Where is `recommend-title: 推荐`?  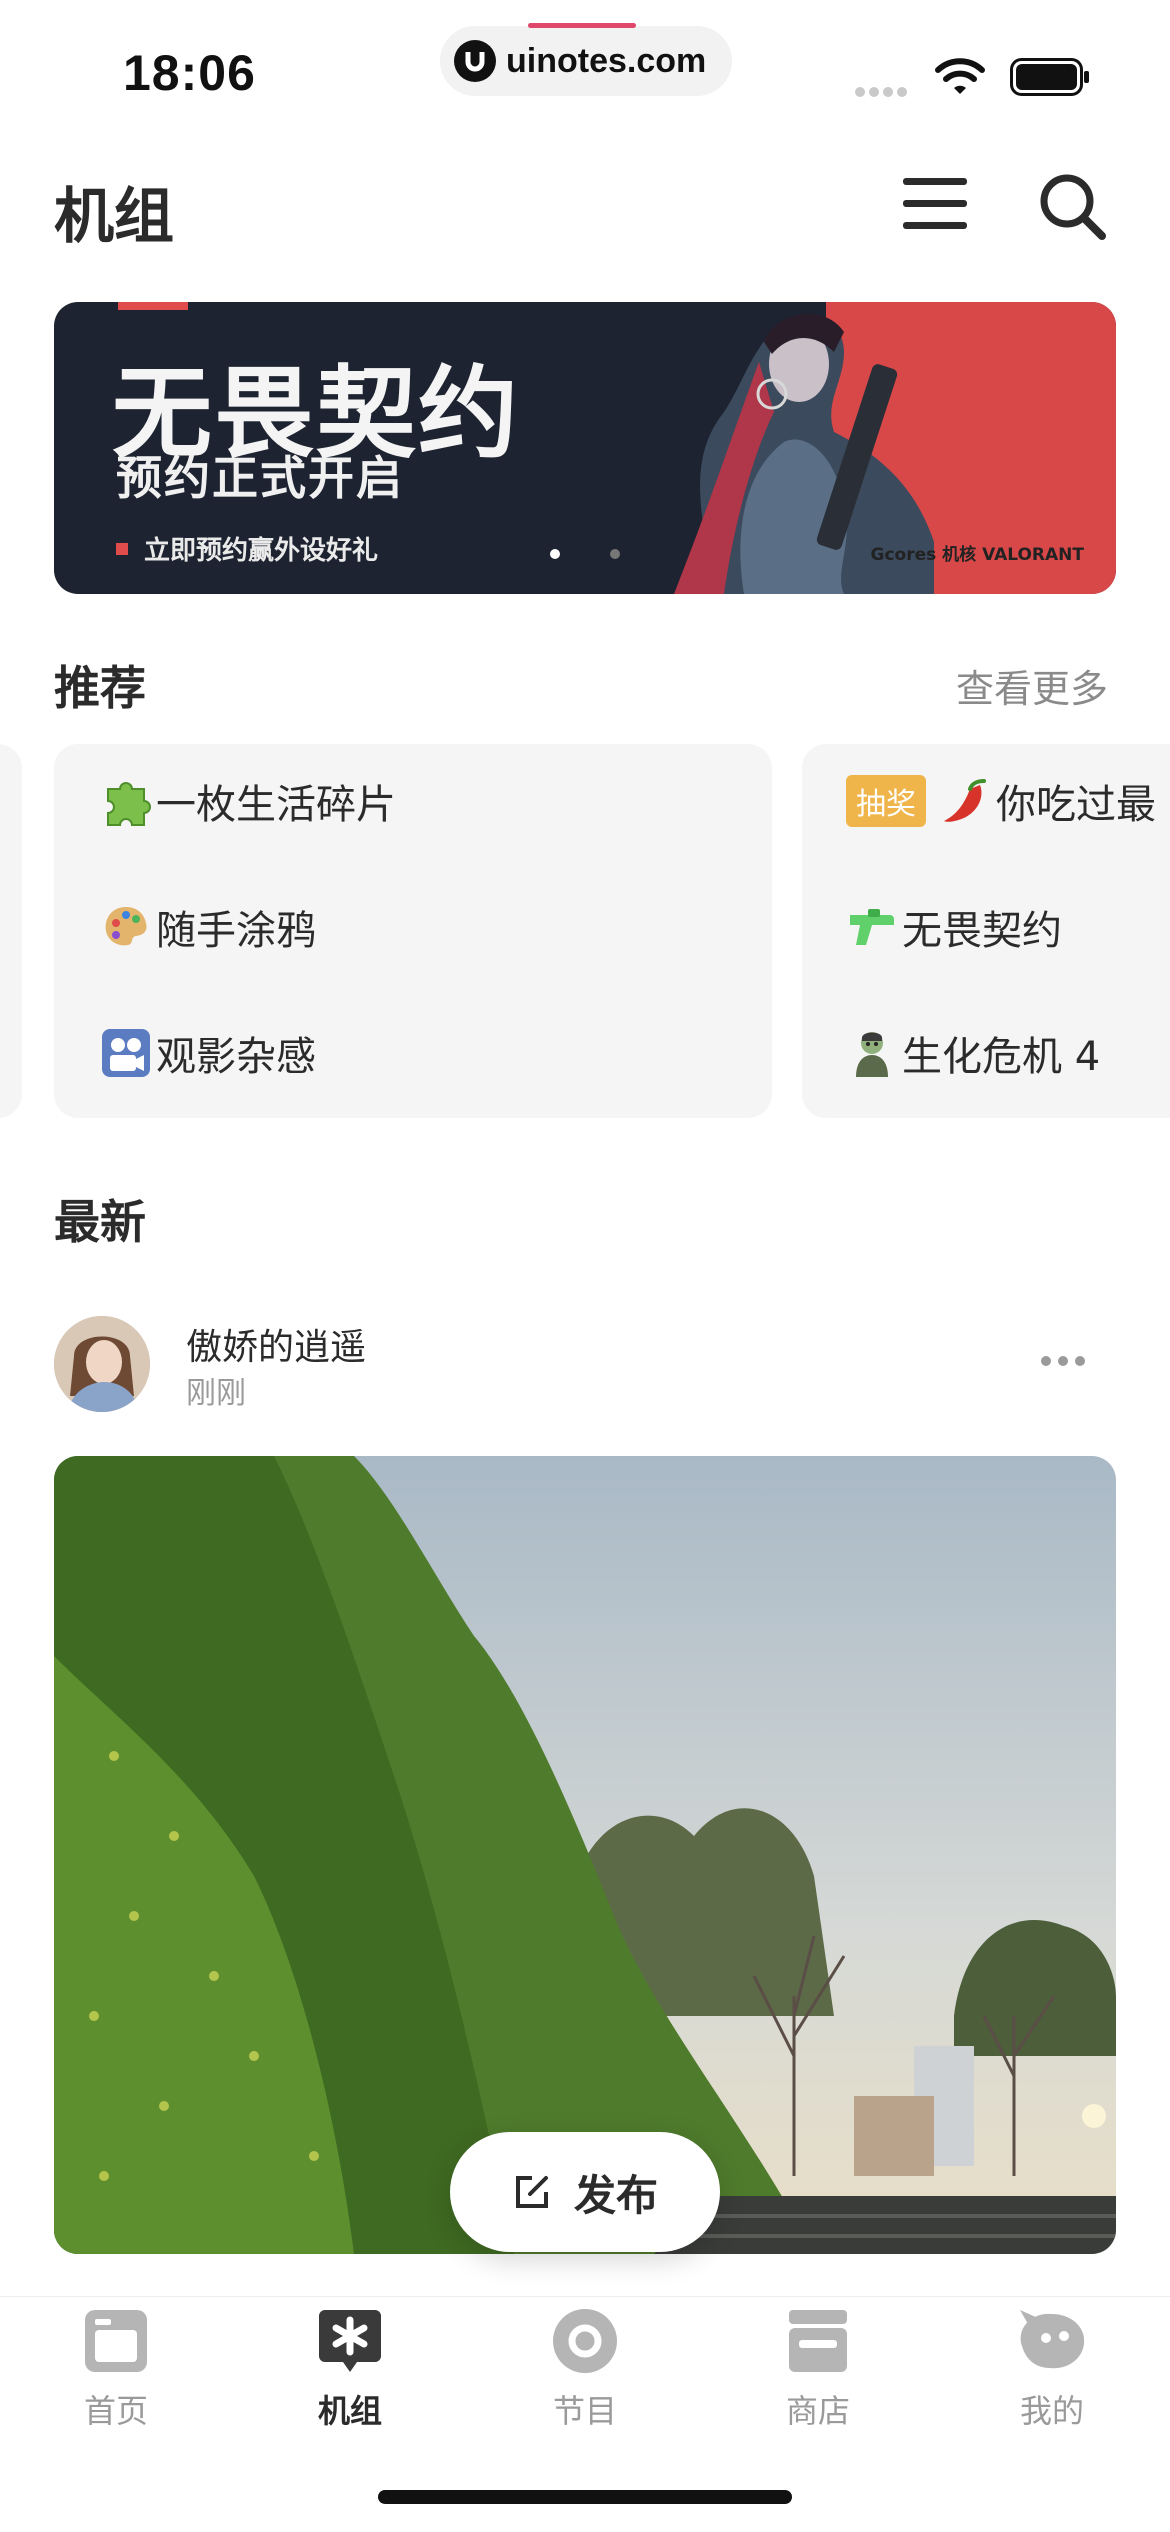 recommend-title: 推荐 is located at coordinates (100, 688).